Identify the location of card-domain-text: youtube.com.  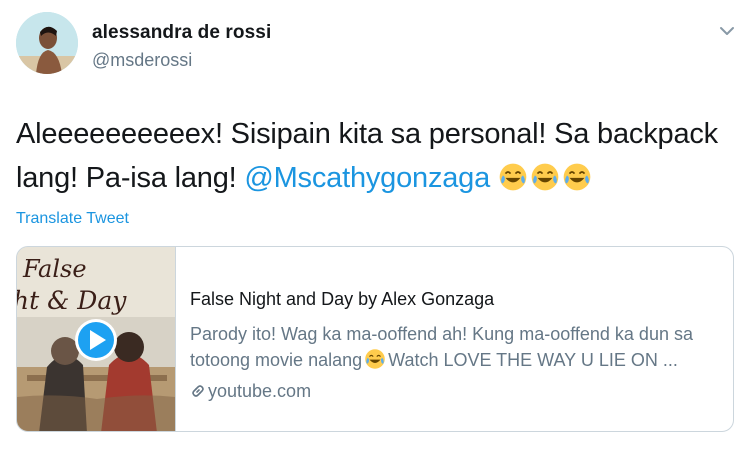
(260, 391).